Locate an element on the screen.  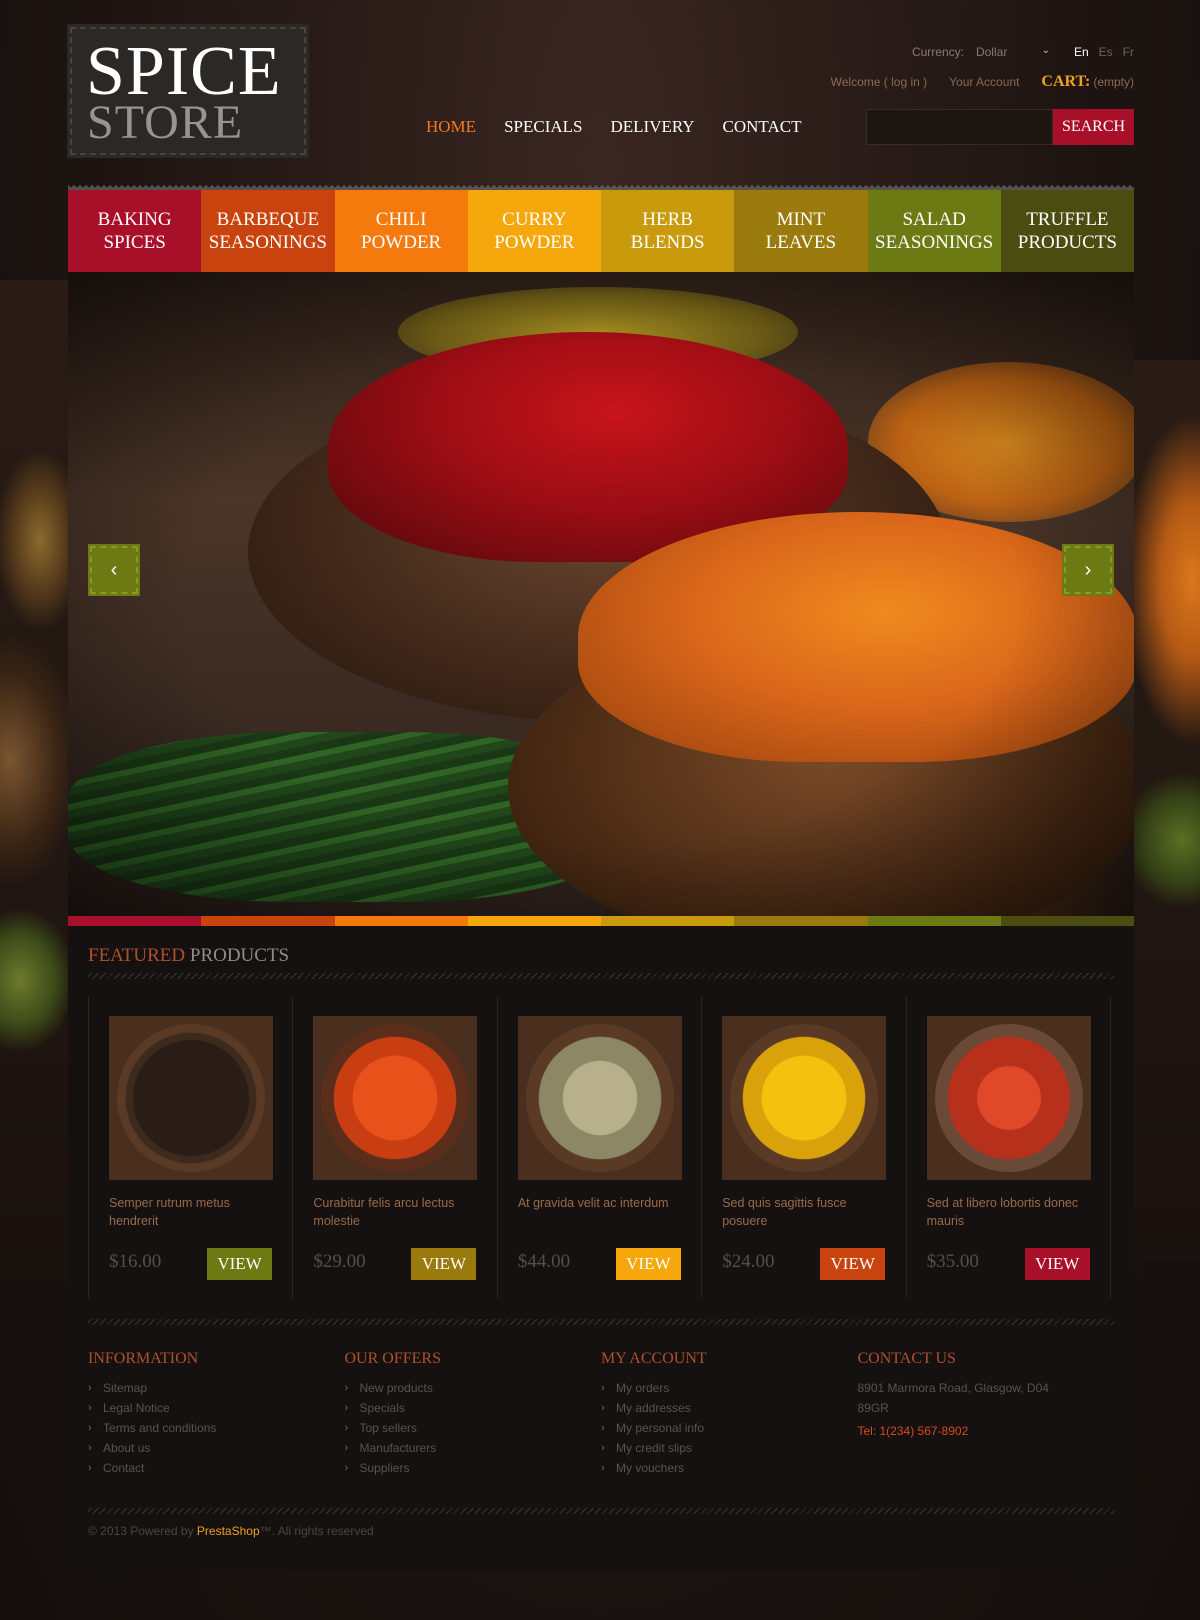
main-navigation: HOME SPECIALS DELIVERY CONTACT is located at coordinates (627, 127).